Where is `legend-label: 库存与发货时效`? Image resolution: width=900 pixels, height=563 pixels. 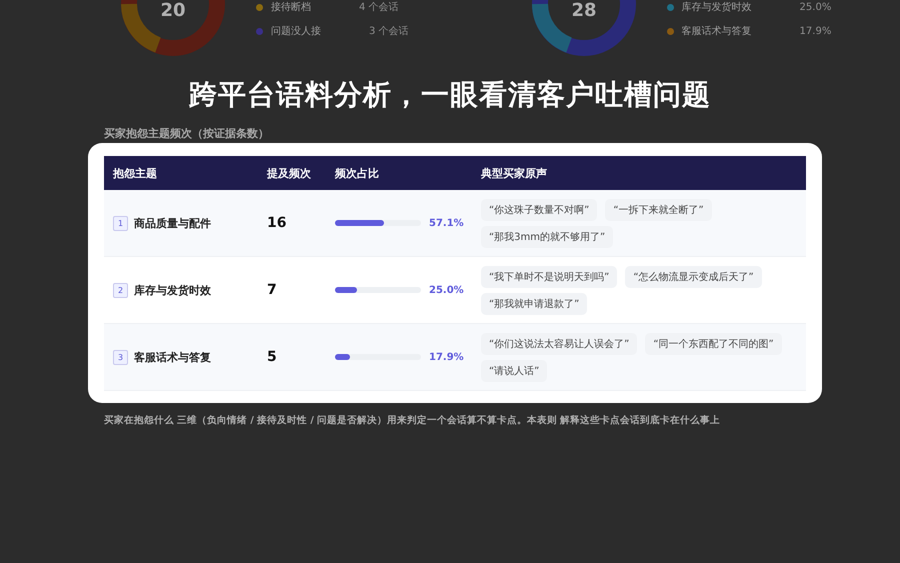
legend-label: 库存与发货时效 is located at coordinates (717, 7).